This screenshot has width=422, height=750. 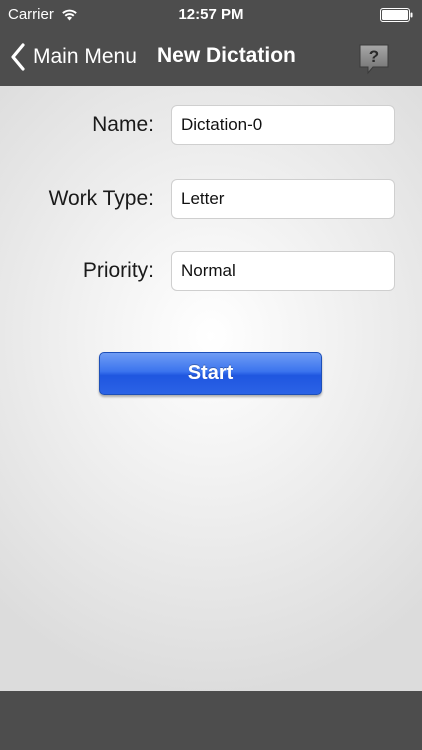 I want to click on help-icon: ?, so click(x=374, y=59).